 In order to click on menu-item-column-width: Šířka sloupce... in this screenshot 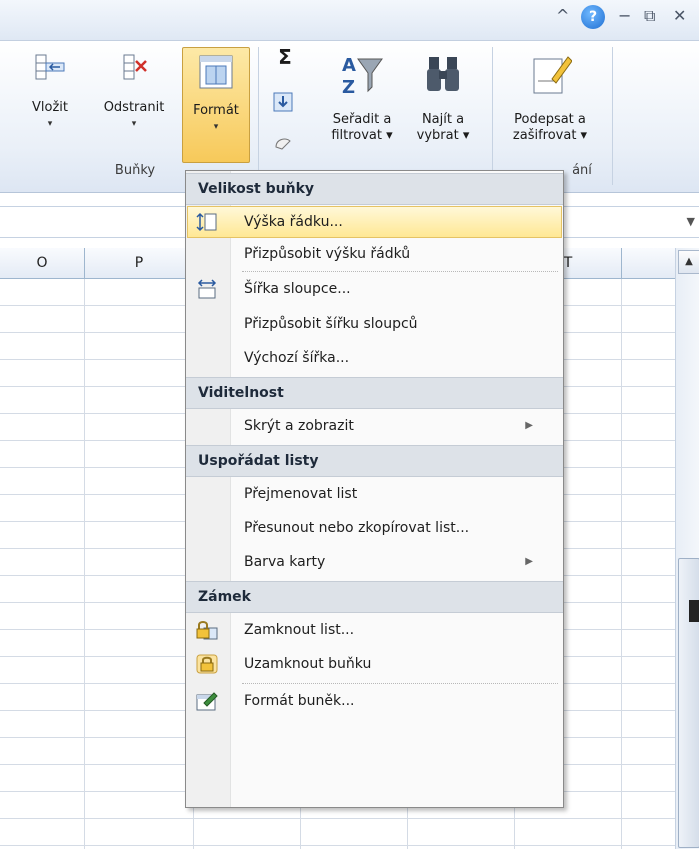, I will do `click(374, 289)`.